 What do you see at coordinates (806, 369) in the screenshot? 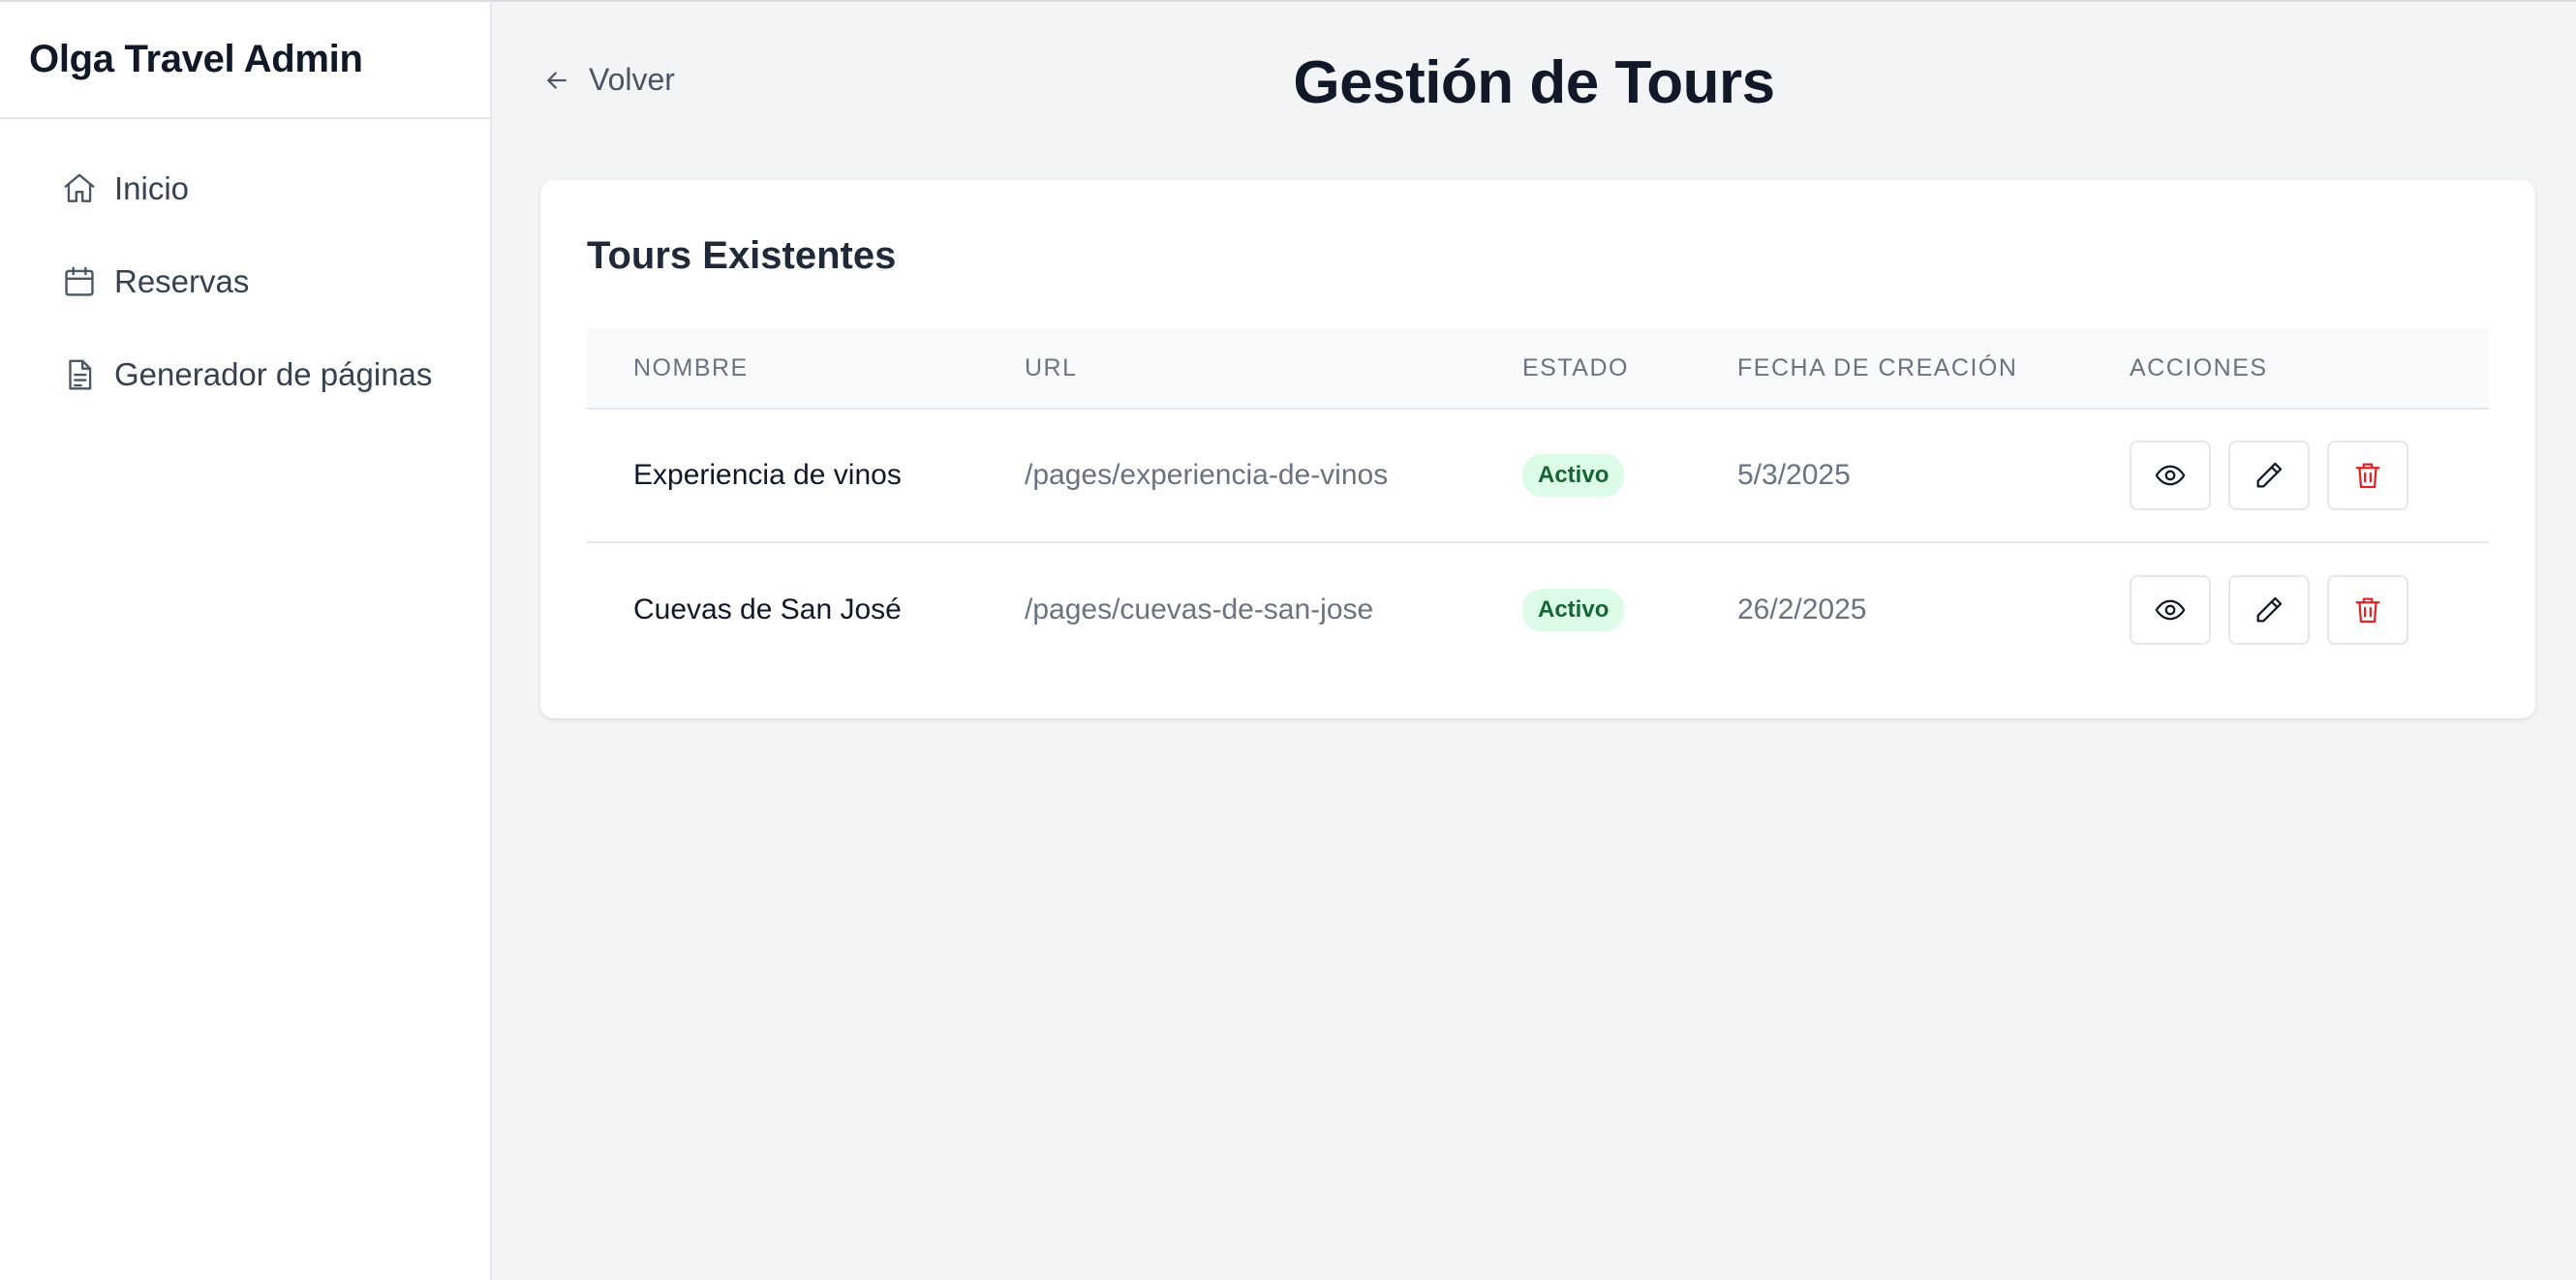
I see `column-header-nombre: NOMBRE` at bounding box center [806, 369].